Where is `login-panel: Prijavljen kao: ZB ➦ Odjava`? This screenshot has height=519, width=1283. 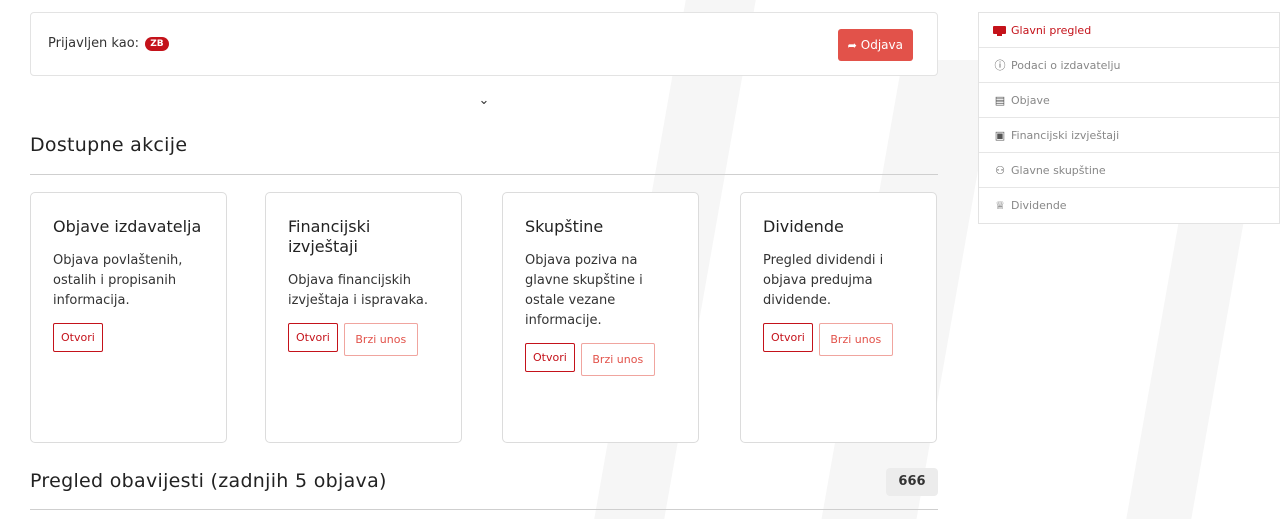 login-panel: Prijavljen kao: ZB ➦ Odjava is located at coordinates (484, 44).